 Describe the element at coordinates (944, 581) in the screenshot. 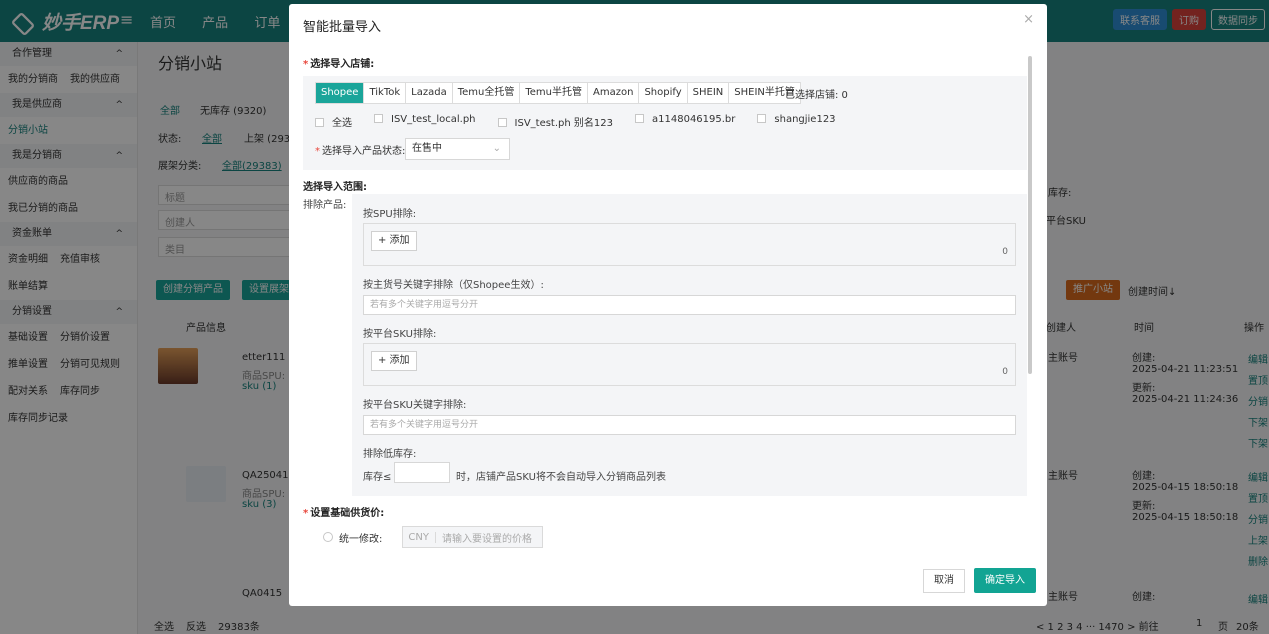

I see `cancel-button: 取消` at that location.